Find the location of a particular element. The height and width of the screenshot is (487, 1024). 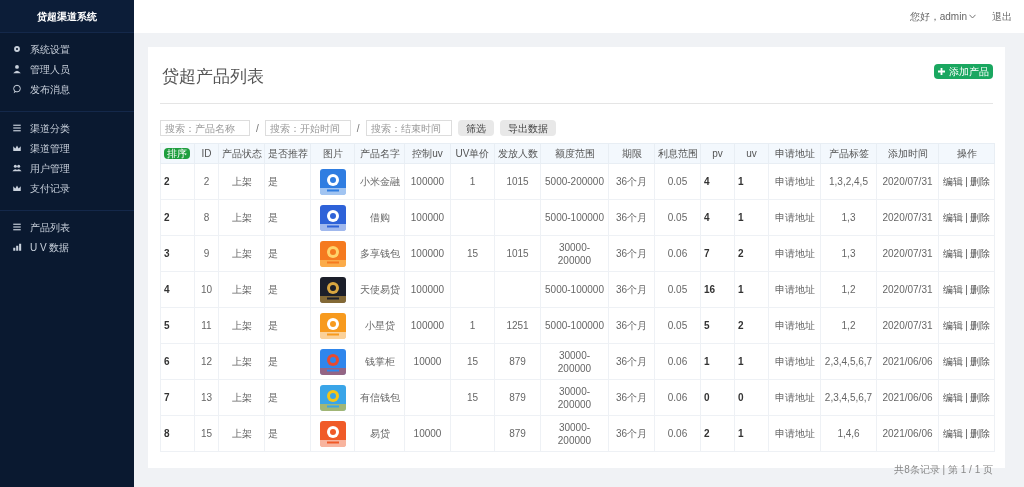

sidebar-item: 渠道管理 is located at coordinates (67, 148).